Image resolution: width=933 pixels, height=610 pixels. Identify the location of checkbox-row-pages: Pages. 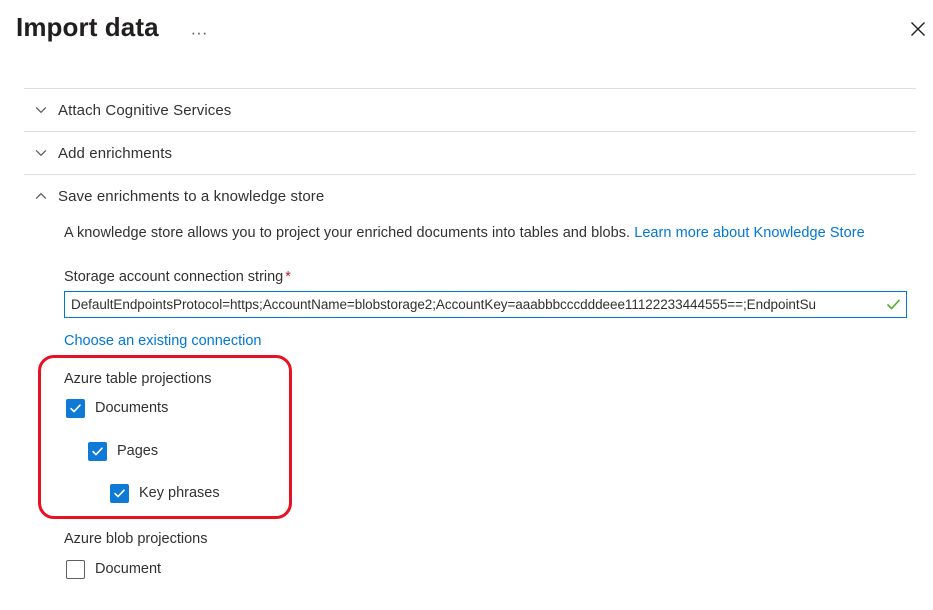
(123, 451).